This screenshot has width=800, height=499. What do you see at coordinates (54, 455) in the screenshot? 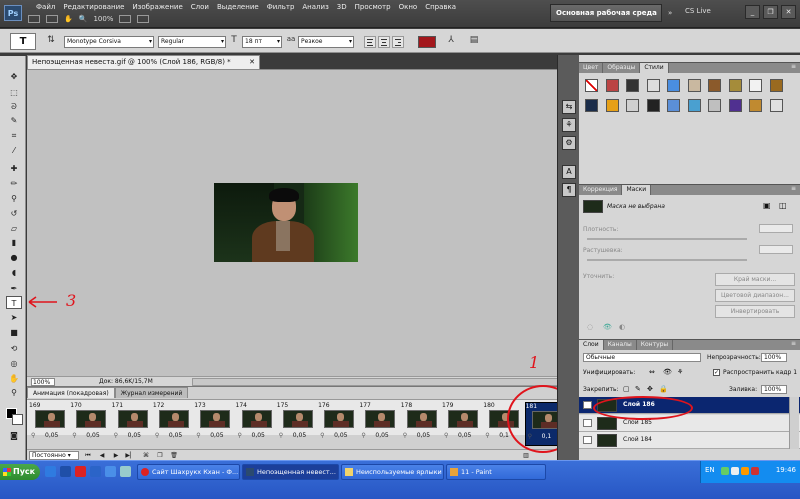
I see `loop-select: Постоянно ▾` at bounding box center [54, 455].